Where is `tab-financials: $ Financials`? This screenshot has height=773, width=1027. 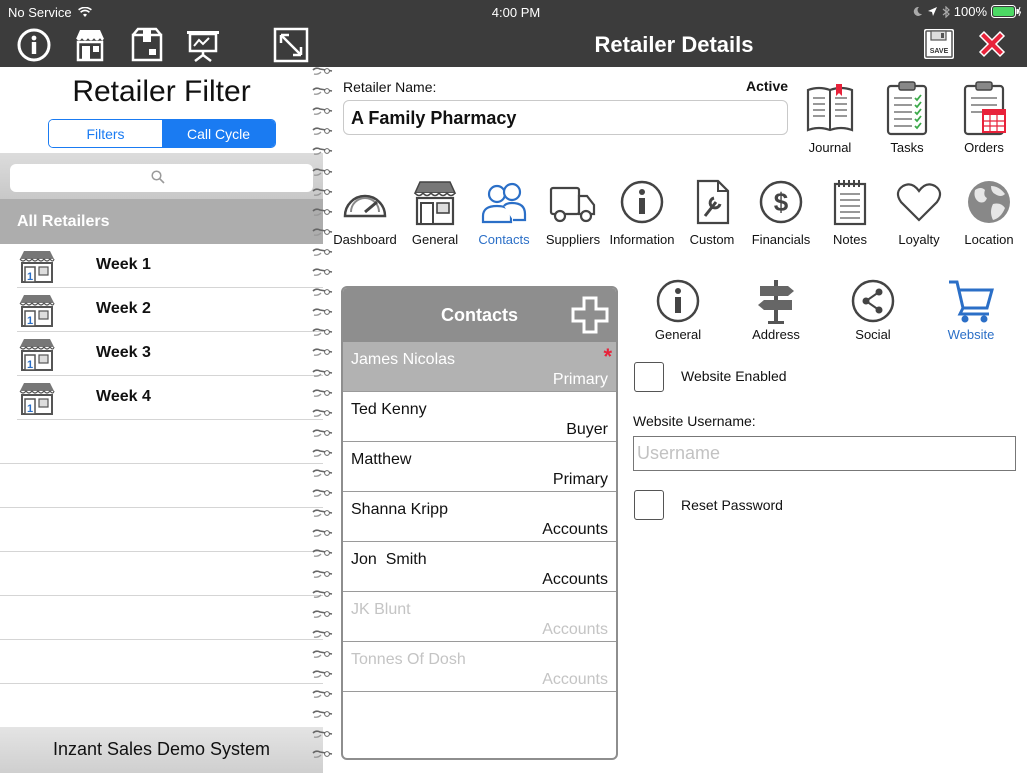 tab-financials: $ Financials is located at coordinates (781, 212).